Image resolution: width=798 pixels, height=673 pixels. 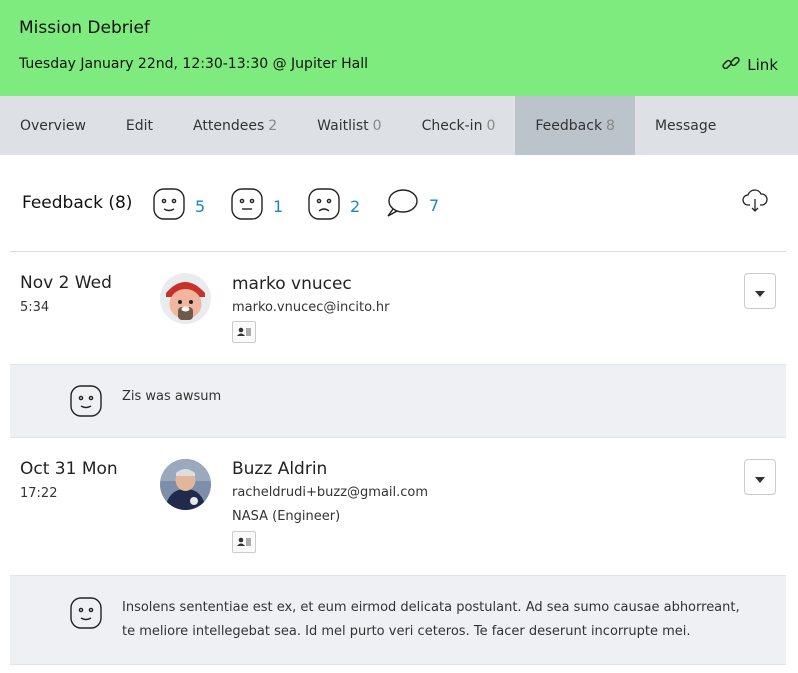 I want to click on tab-count: 2, so click(x=273, y=125).